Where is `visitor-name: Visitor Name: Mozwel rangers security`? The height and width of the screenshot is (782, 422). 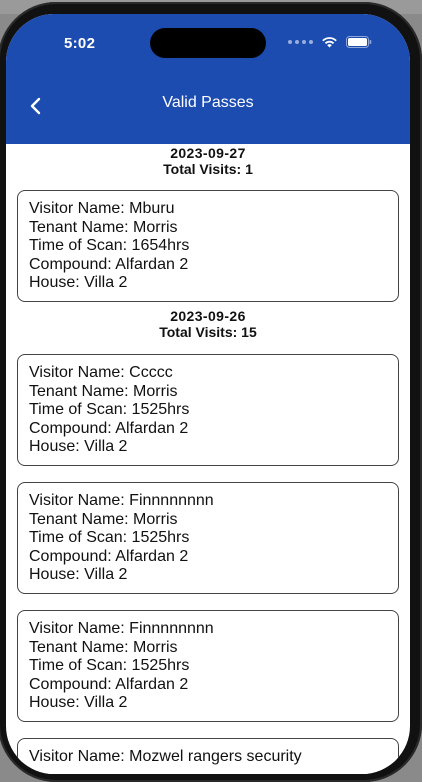
visitor-name: Visitor Name: Mozwel rangers security is located at coordinates (165, 756).